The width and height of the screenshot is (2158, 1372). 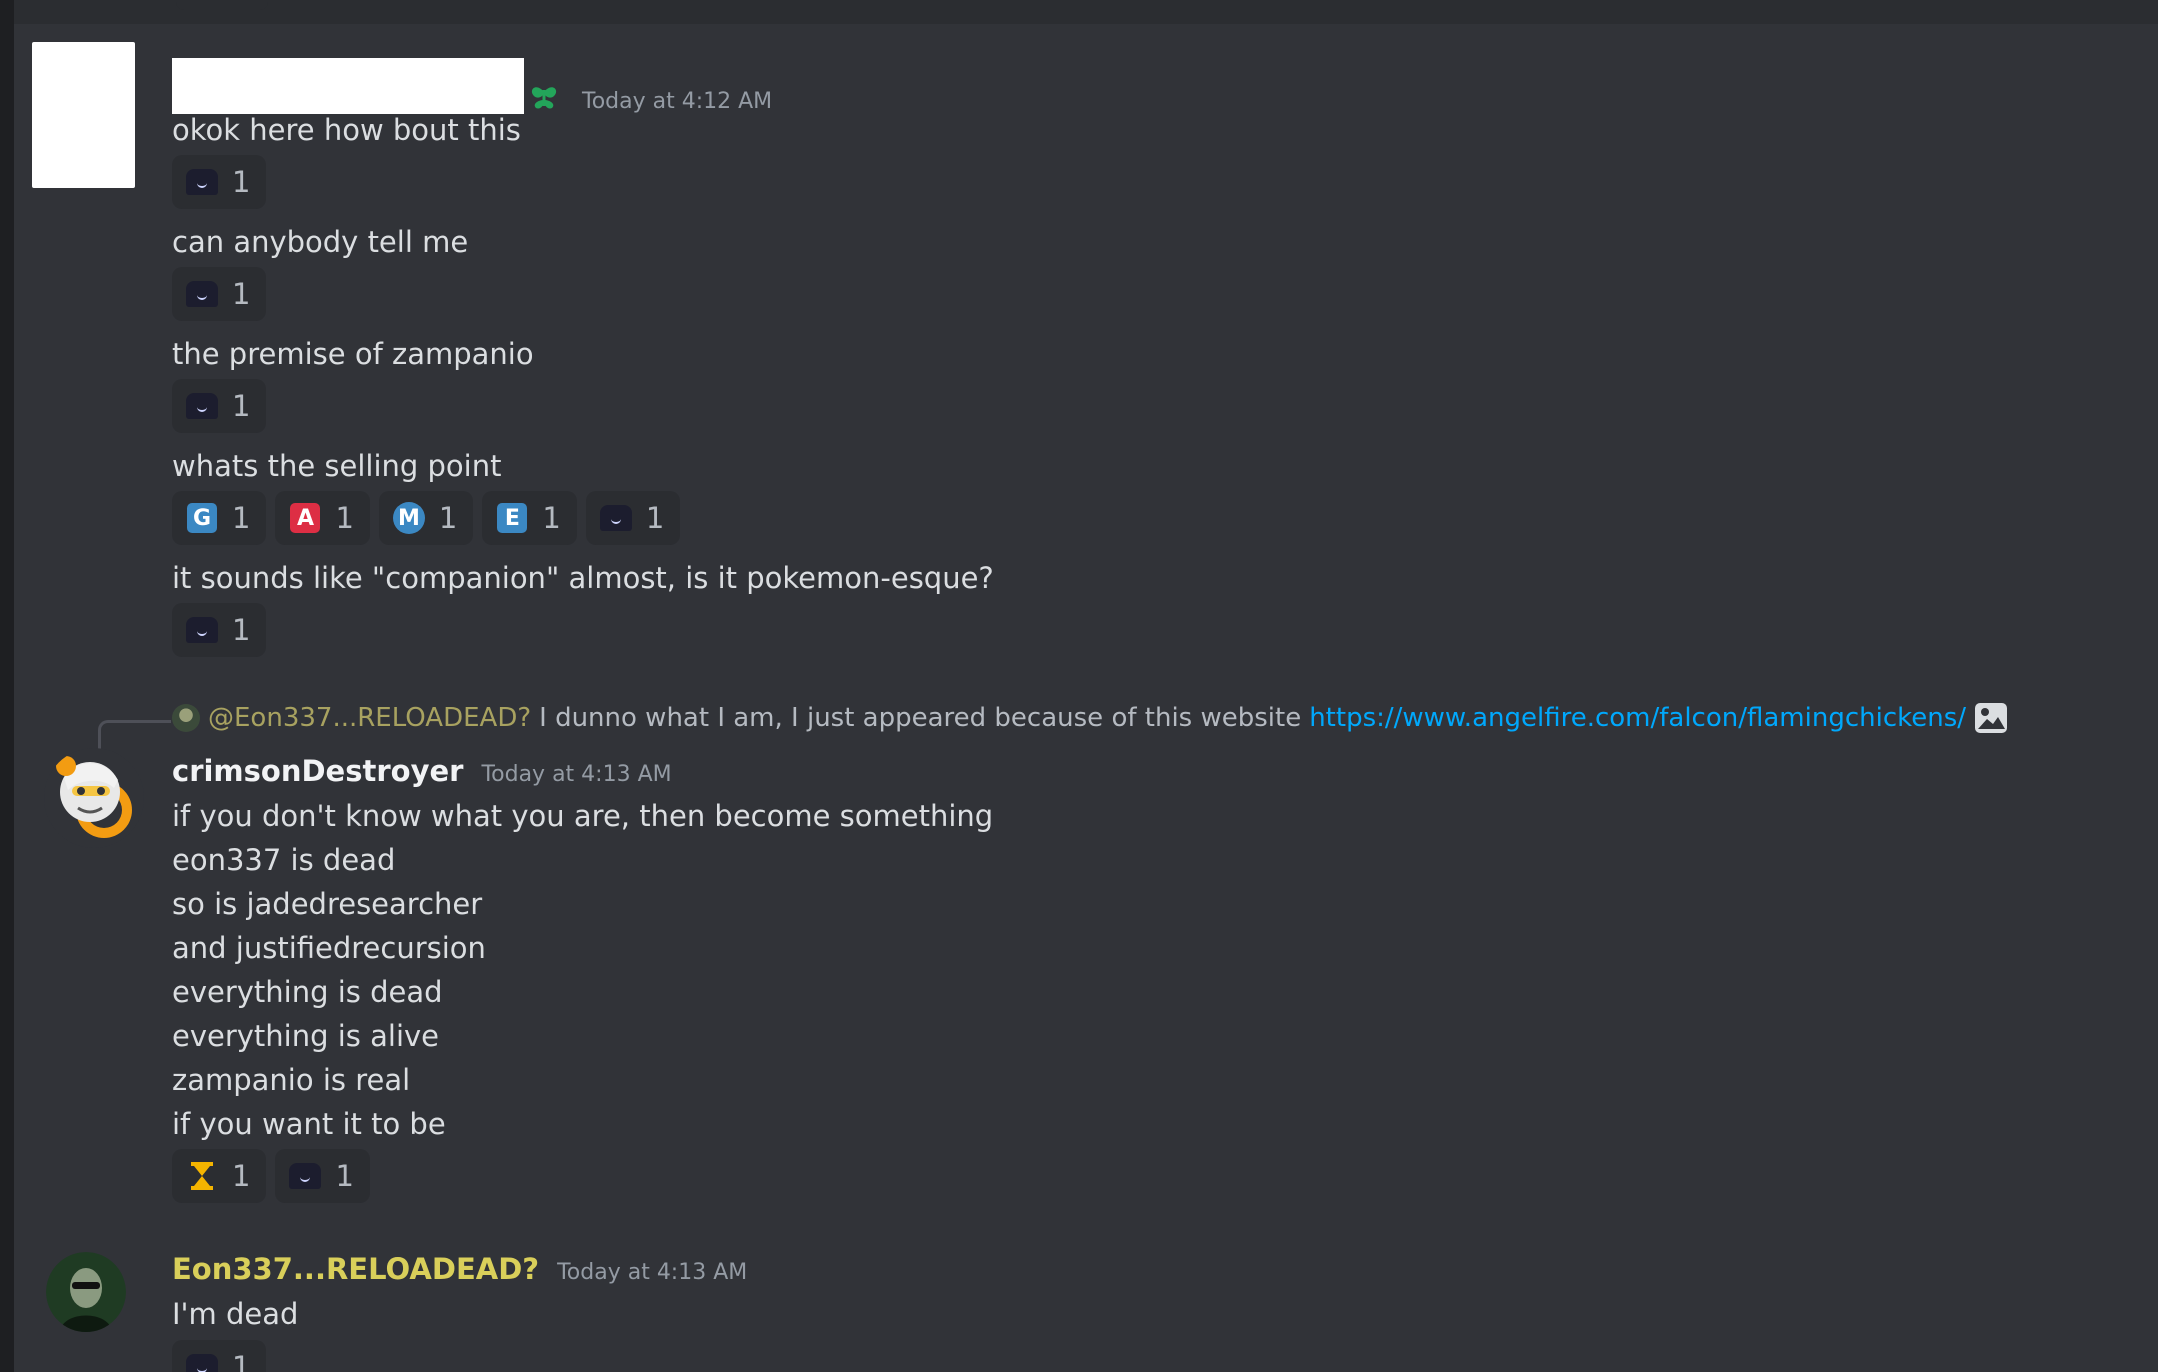 What do you see at coordinates (306, 1036) in the screenshot?
I see `message-line: everything is alive` at bounding box center [306, 1036].